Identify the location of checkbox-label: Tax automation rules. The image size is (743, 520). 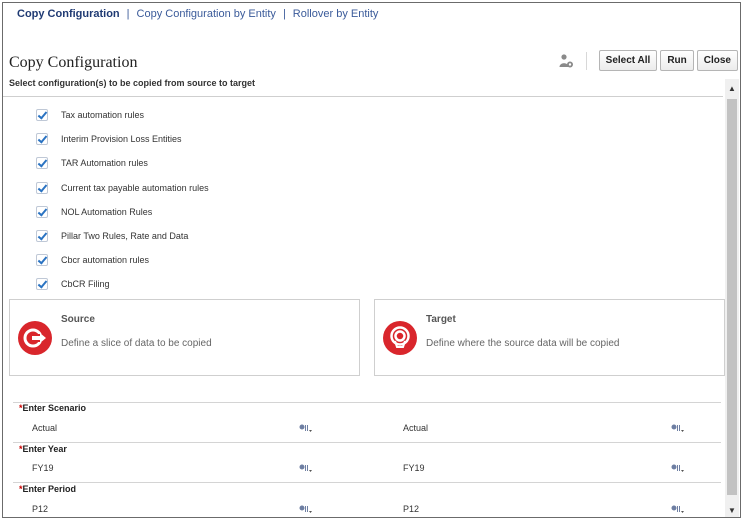
(103, 115).